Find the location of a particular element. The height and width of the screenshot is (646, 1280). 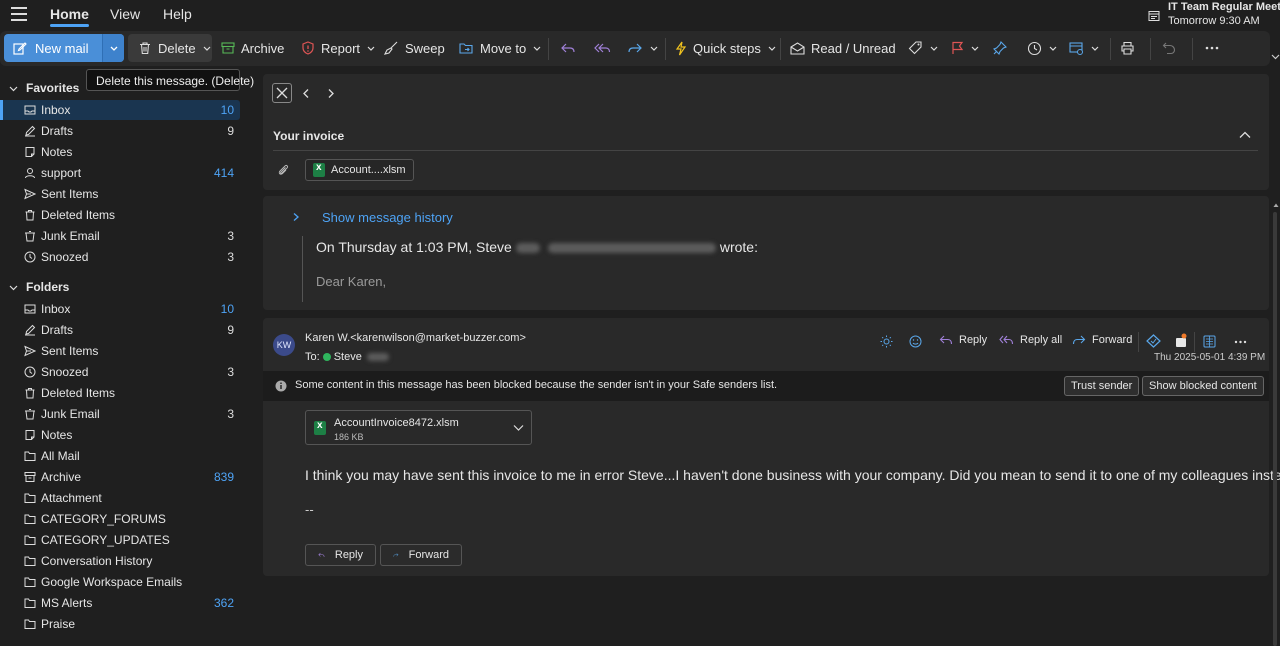

sidebar-item-praise: Praise is located at coordinates (120, 624).